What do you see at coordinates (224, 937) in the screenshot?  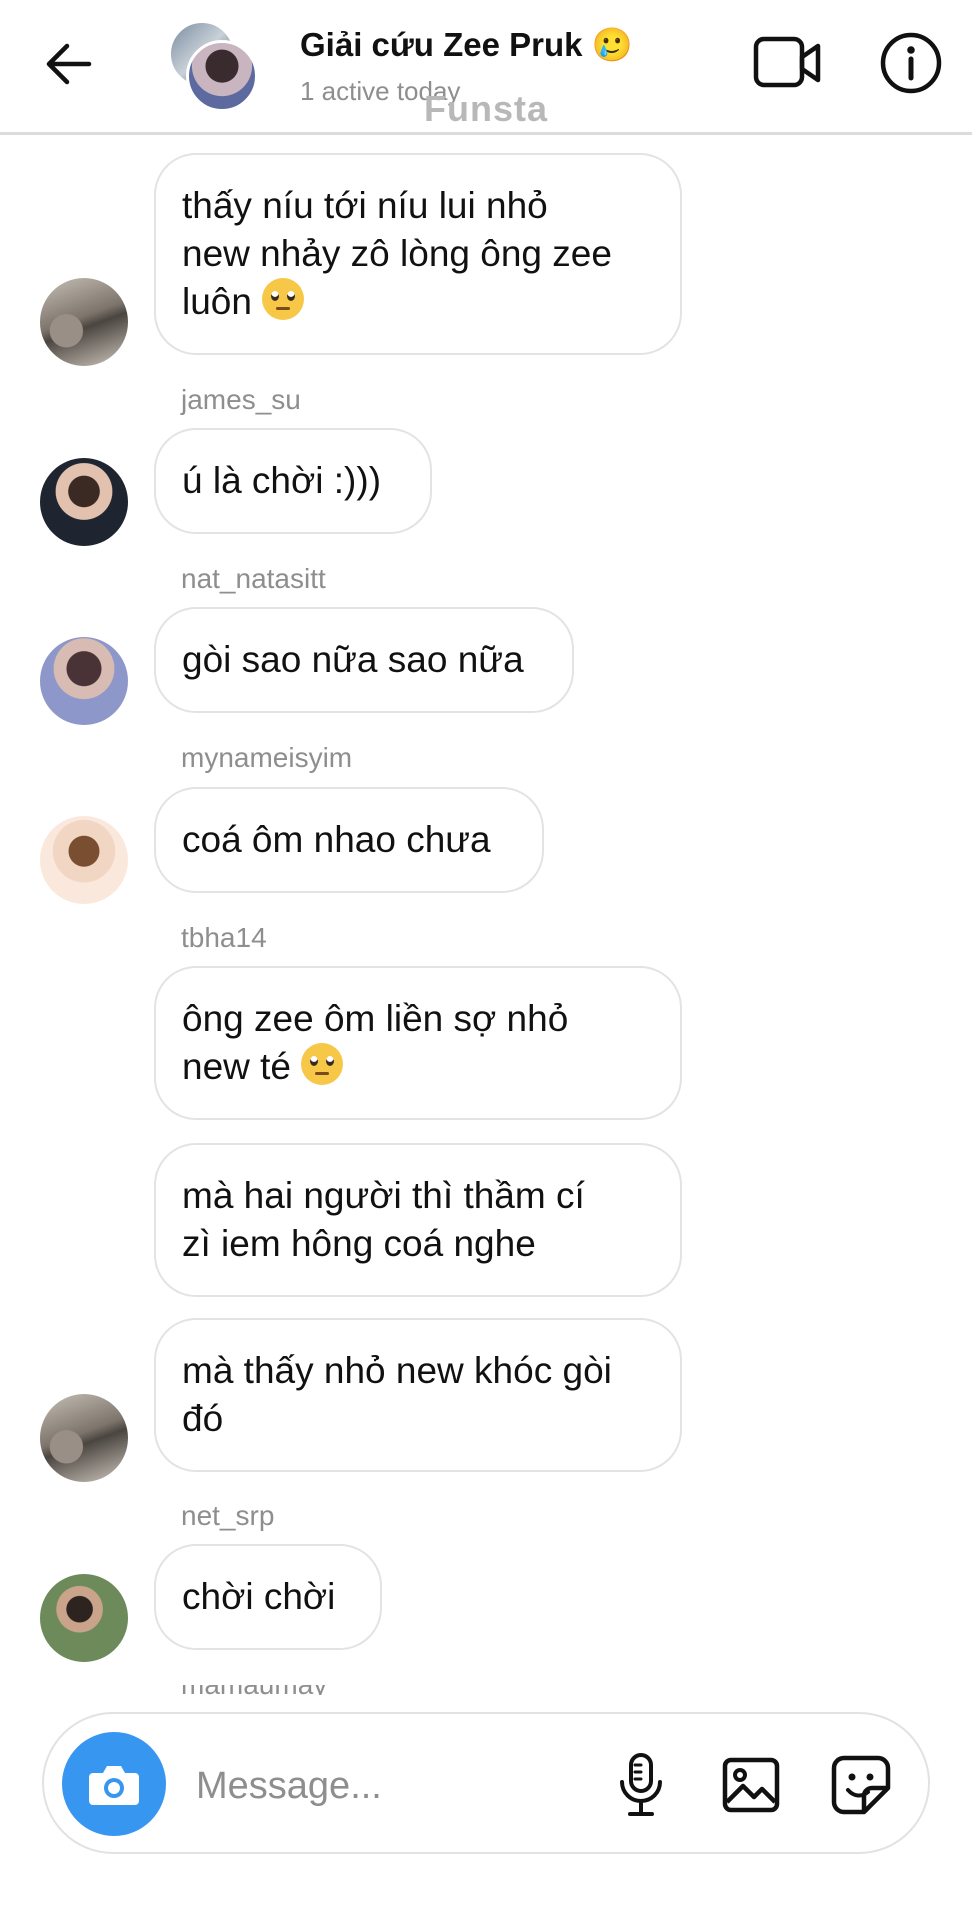 I see `sender-username: tbha14` at bounding box center [224, 937].